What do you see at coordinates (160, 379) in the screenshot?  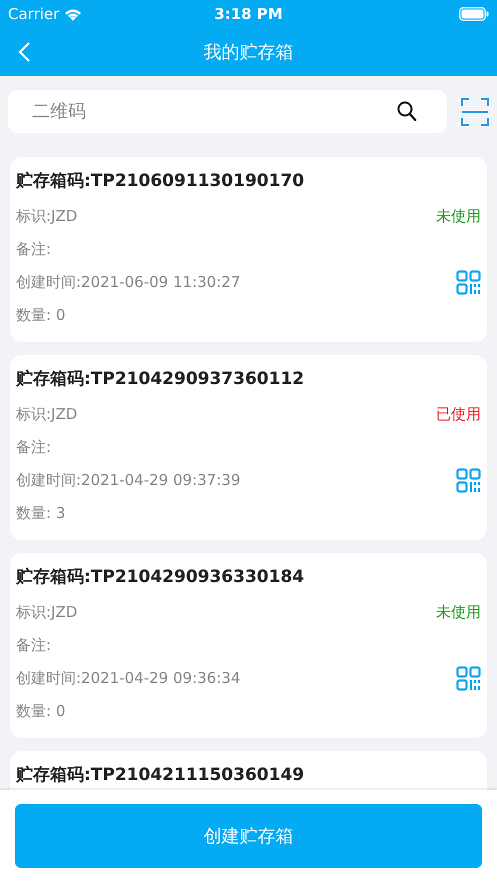 I see `box-code: 贮存箱码:TP2104290937360112` at bounding box center [160, 379].